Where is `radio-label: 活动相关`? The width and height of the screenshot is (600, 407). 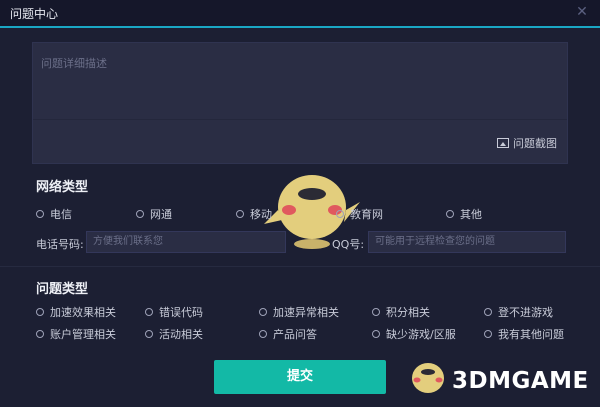
radio-label: 活动相关 is located at coordinates (181, 334).